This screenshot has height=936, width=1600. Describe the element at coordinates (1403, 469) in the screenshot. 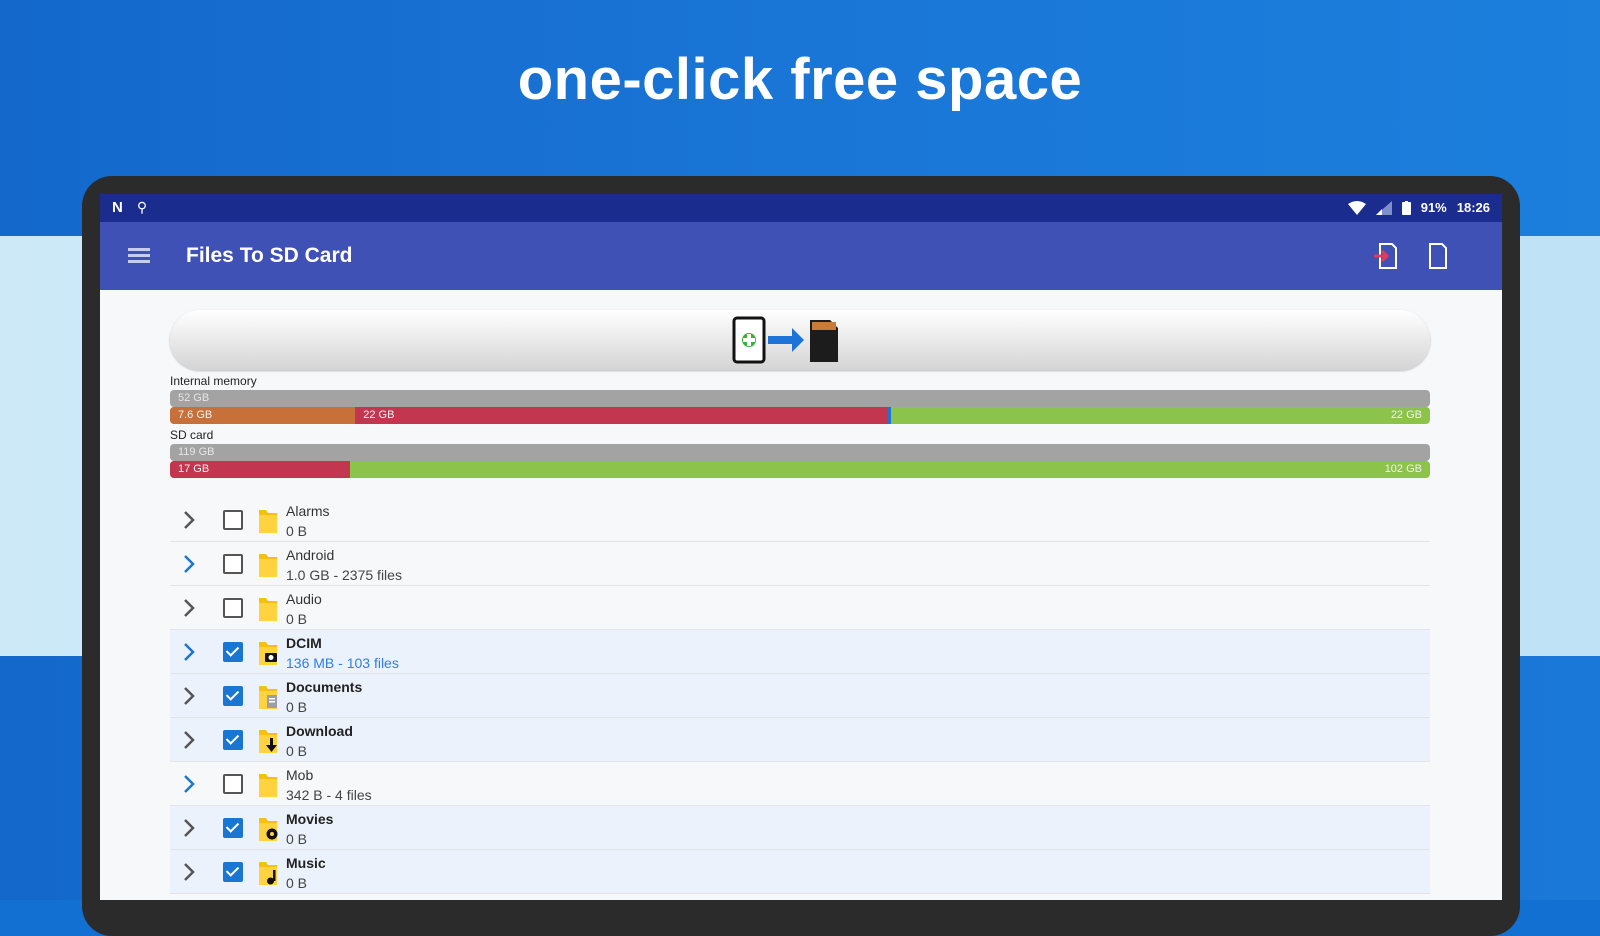

I see `sd-free-text: 102 GB` at that location.